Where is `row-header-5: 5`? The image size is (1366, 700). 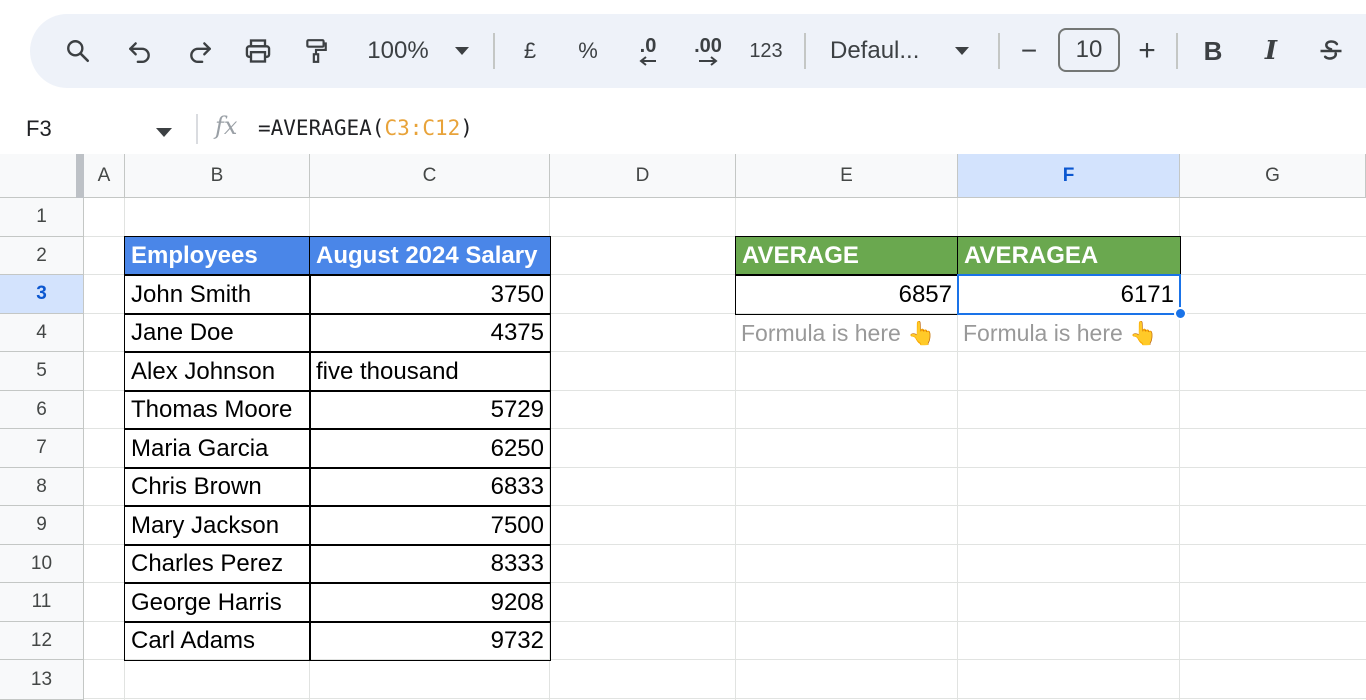
row-header-5: 5 is located at coordinates (42, 371).